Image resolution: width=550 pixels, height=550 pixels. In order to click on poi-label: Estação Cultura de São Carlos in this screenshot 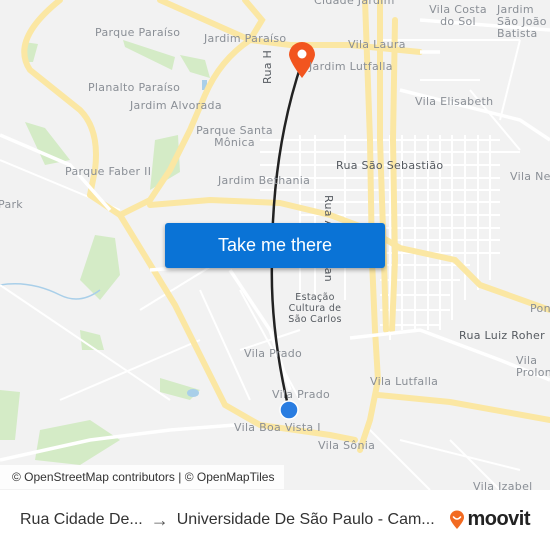, I will do `click(315, 308)`.